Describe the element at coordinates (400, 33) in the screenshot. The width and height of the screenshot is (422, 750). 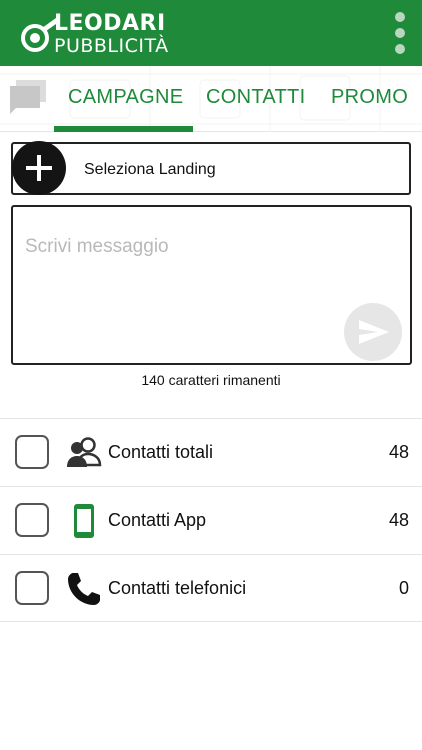
I see `more-vert-icon` at that location.